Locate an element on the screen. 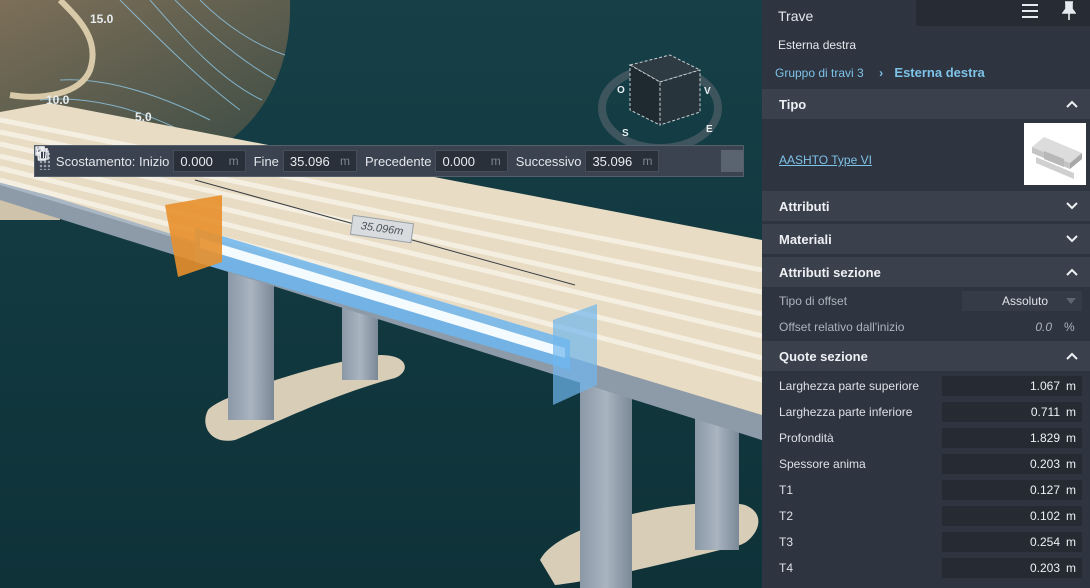 The image size is (1090, 588). menu-icon is located at coordinates (1030, 11).